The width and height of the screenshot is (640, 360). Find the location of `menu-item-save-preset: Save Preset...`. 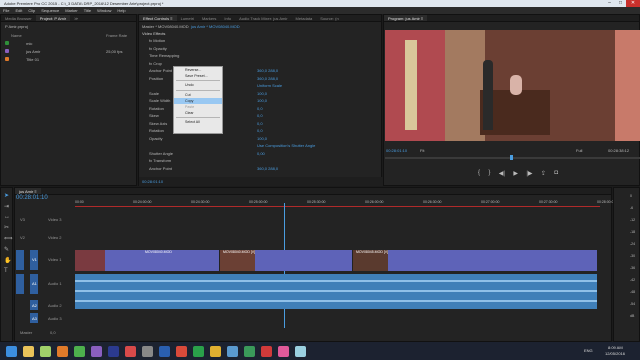

menu-item-save-preset: Save Preset... is located at coordinates (198, 76).